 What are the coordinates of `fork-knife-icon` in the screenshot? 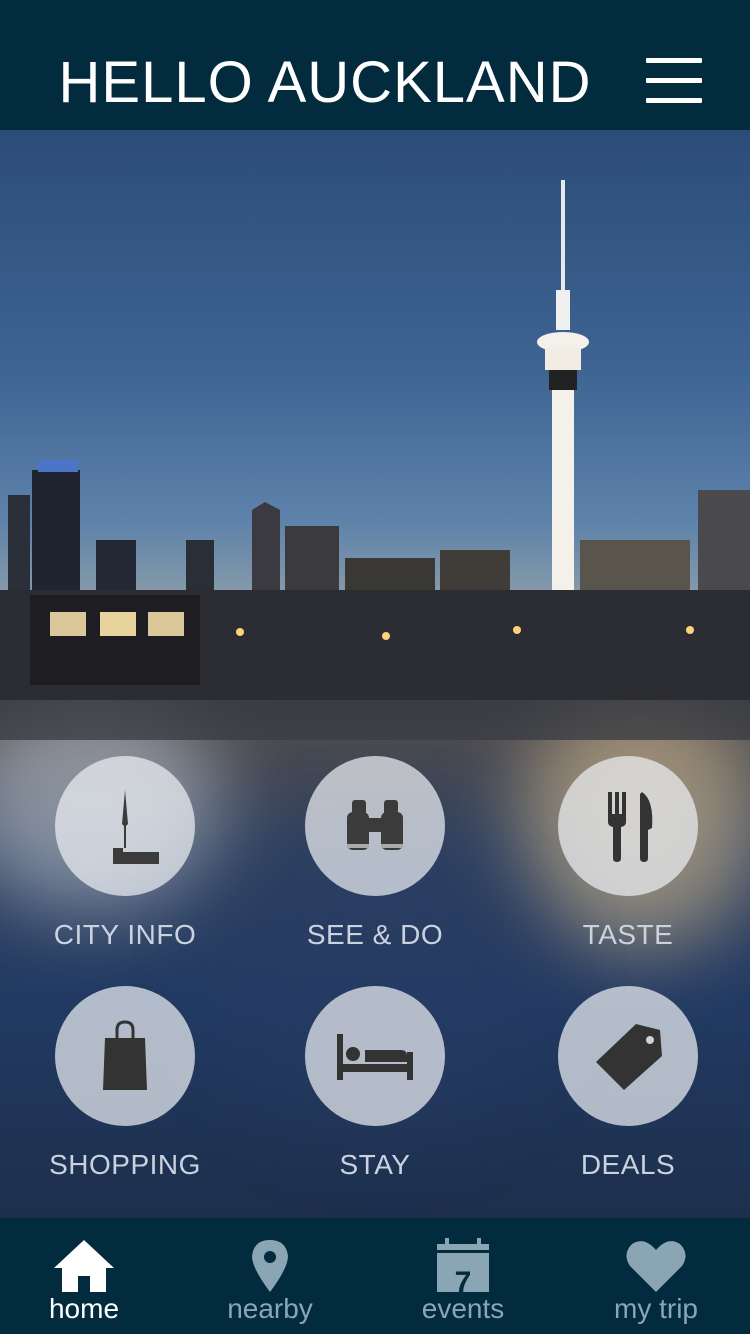 It's located at (630, 827).